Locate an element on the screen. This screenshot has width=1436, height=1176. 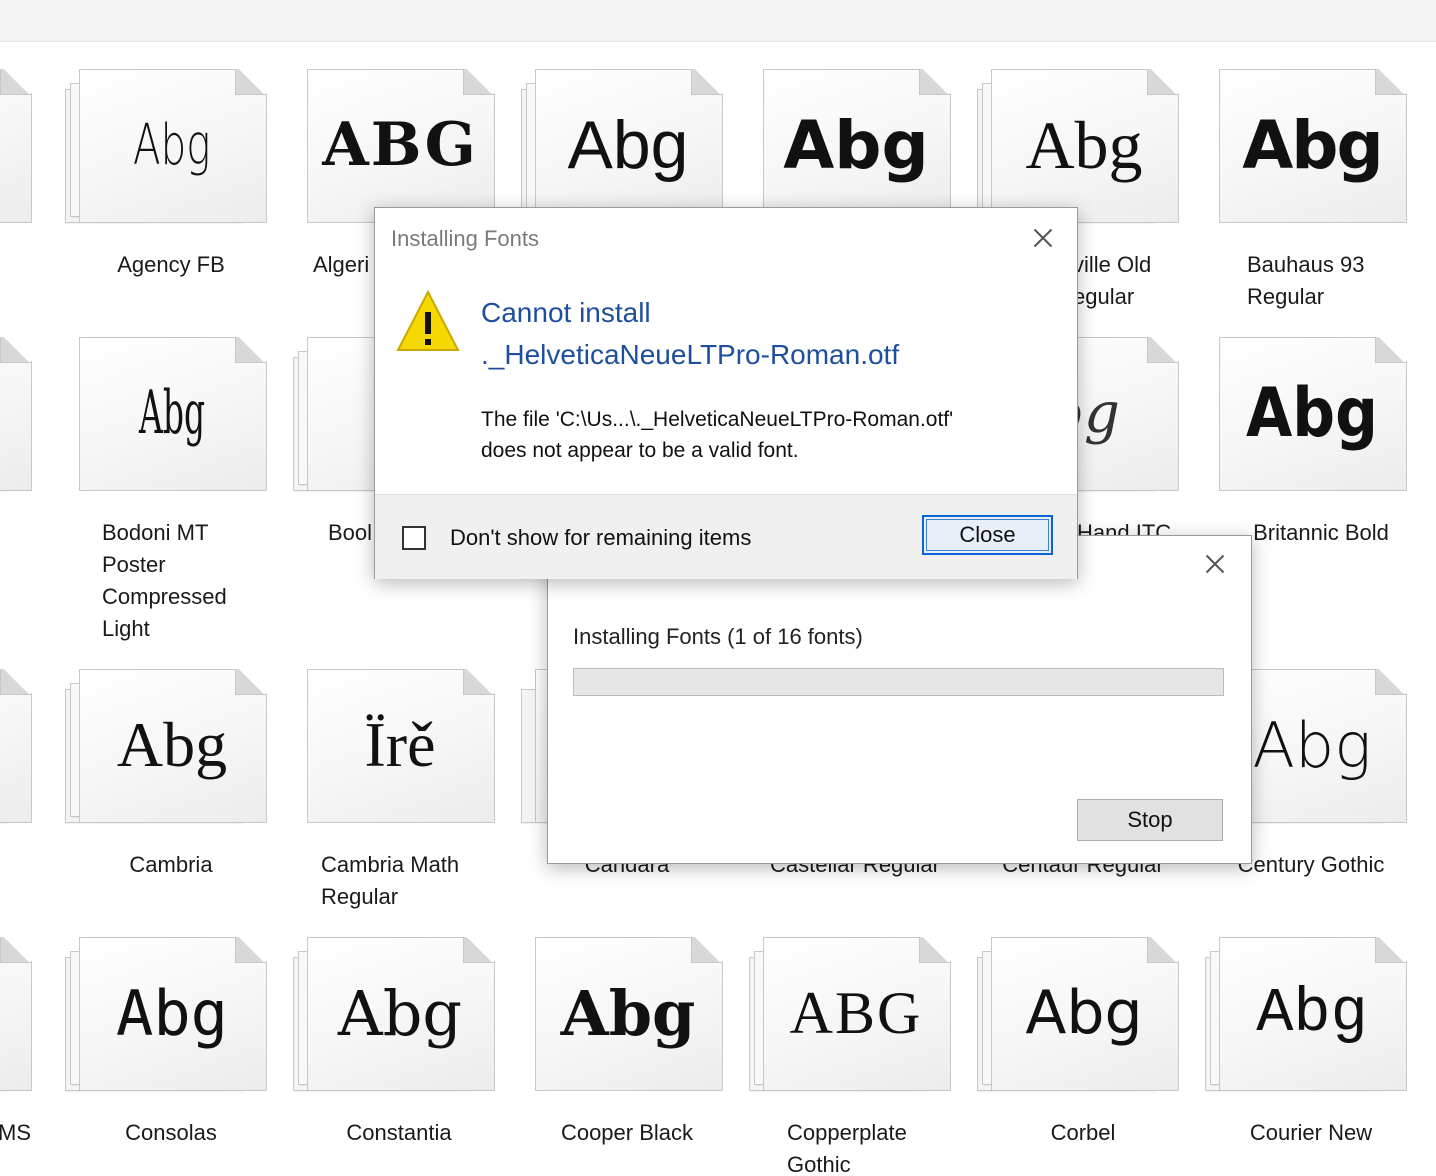
font-label: Bauhaus 93 Regular is located at coordinates (1311, 281).